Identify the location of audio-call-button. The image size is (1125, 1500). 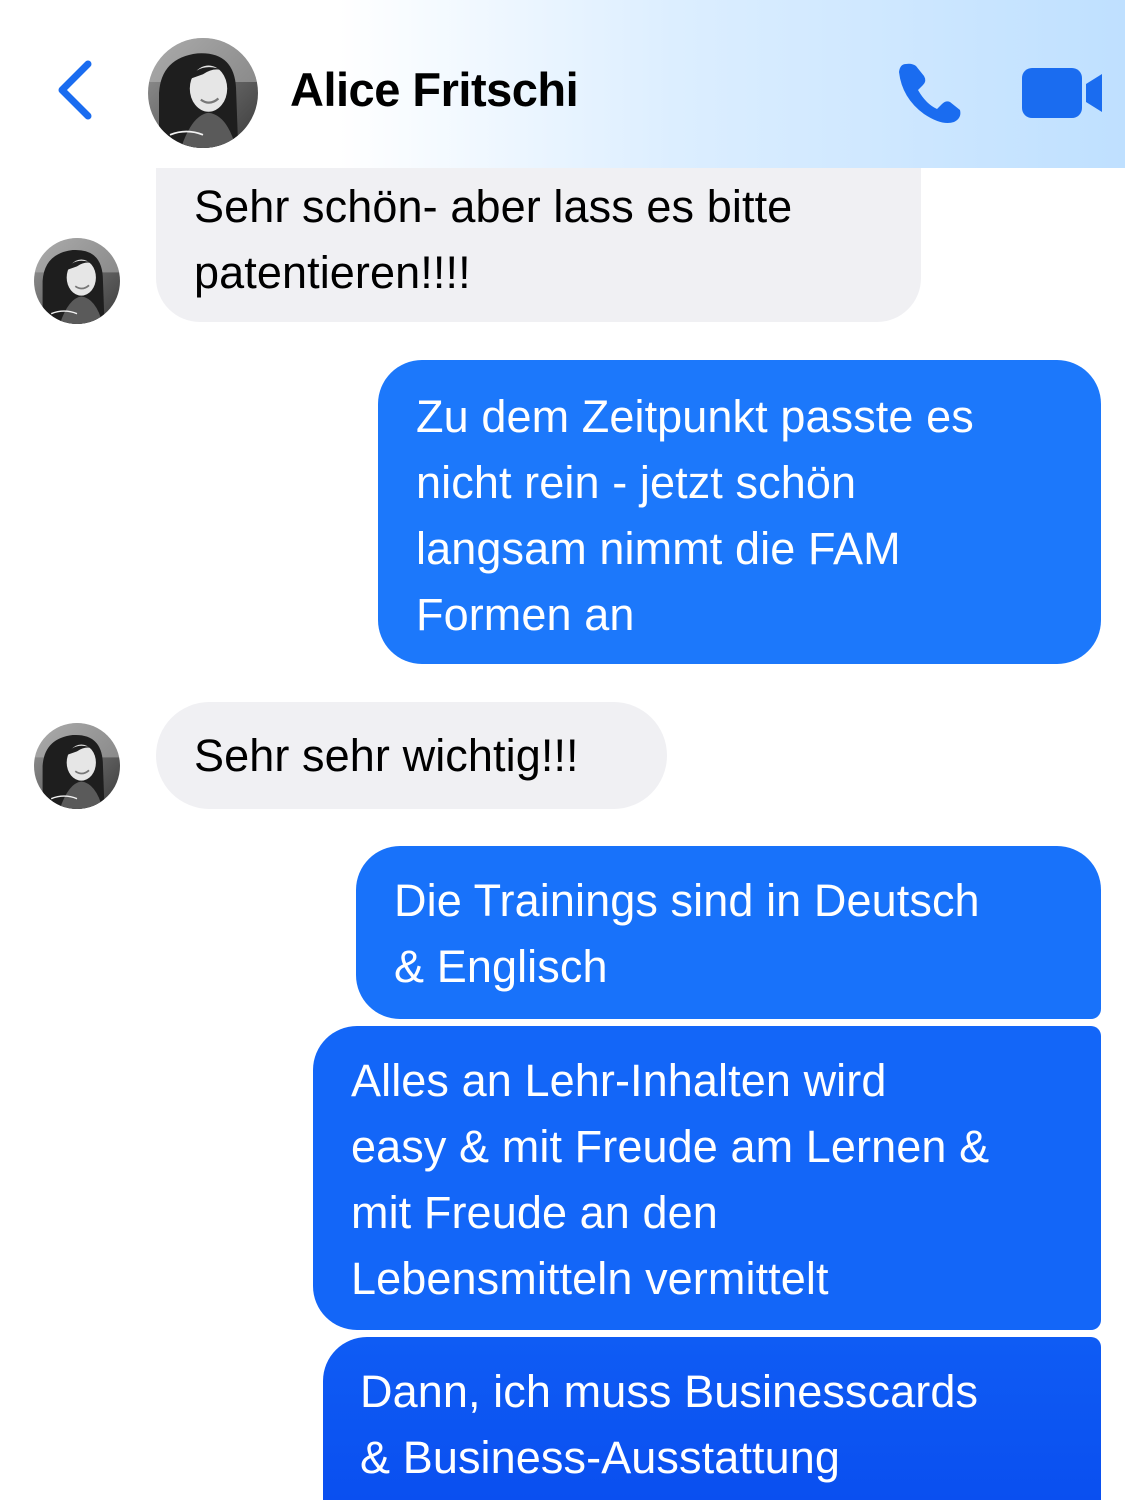
(930, 93).